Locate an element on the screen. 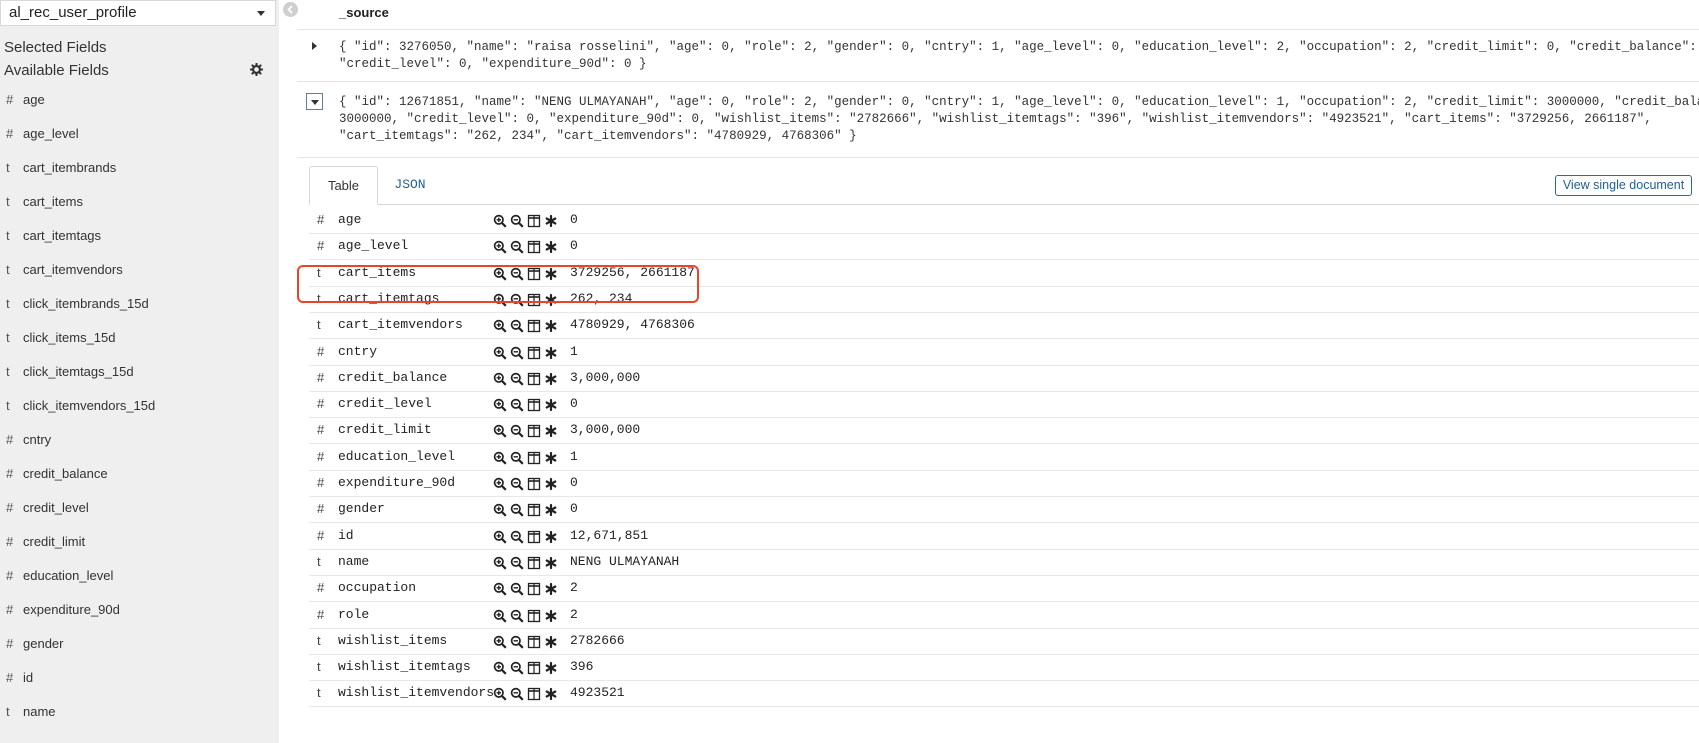  gear-icon is located at coordinates (256, 69).